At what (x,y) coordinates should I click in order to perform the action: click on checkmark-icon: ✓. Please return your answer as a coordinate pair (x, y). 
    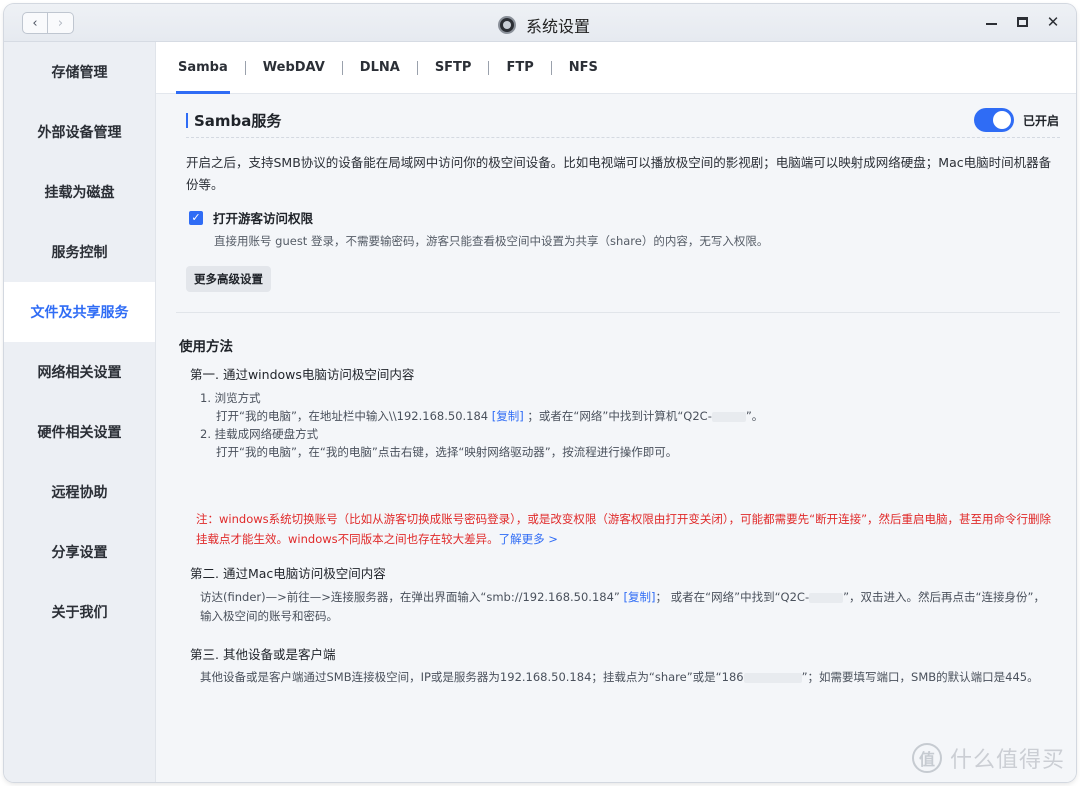
    Looking at the image, I should click on (196, 217).